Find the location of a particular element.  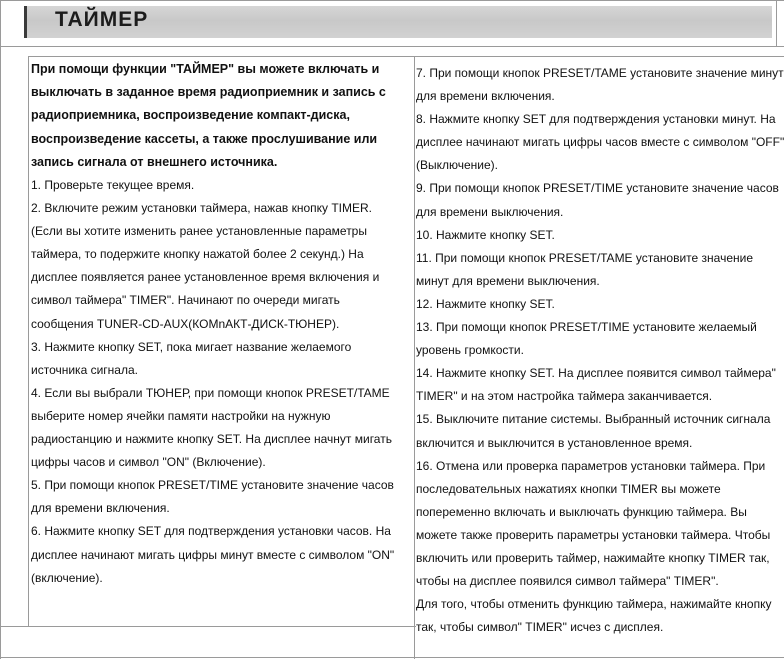

table-border-header-bottom is located at coordinates (392, 46).